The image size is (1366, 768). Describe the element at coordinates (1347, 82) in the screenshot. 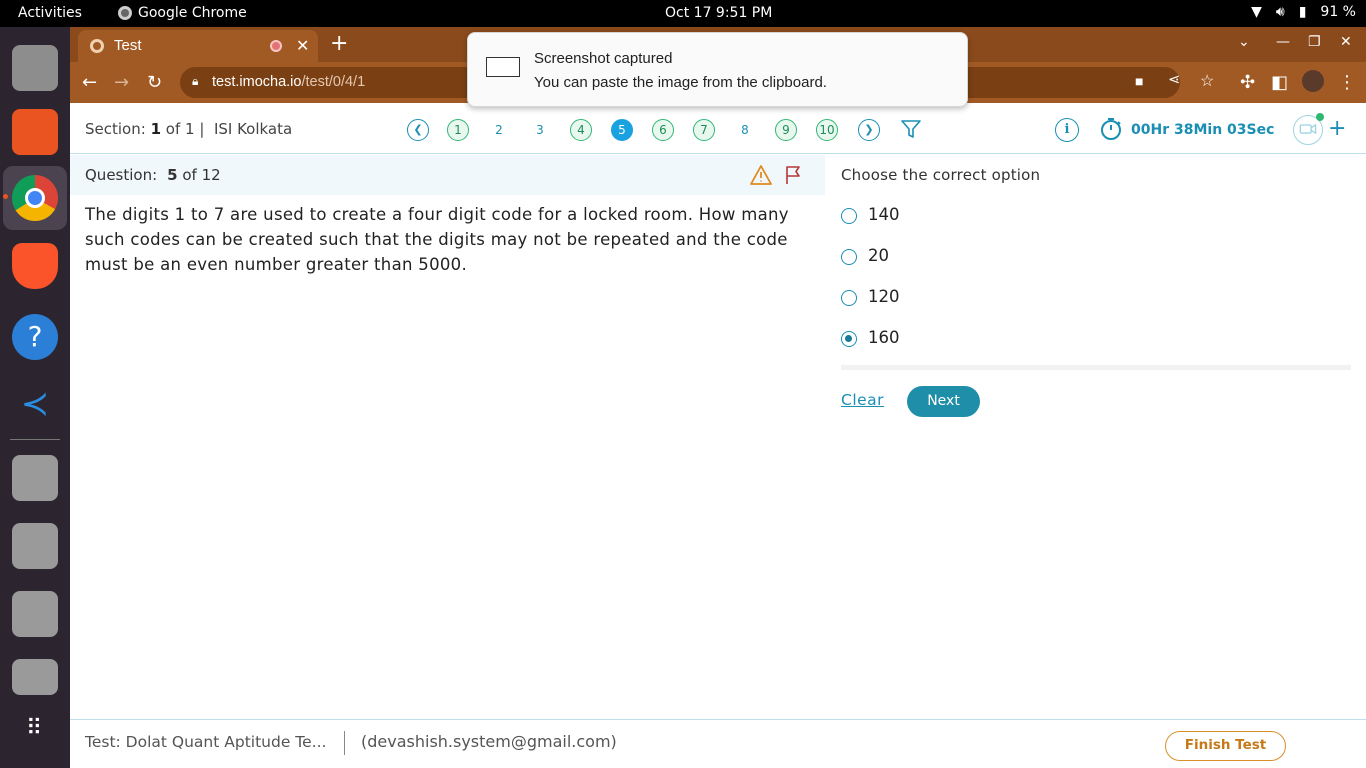

I see `chrome-menu-icon: ⋮` at that location.